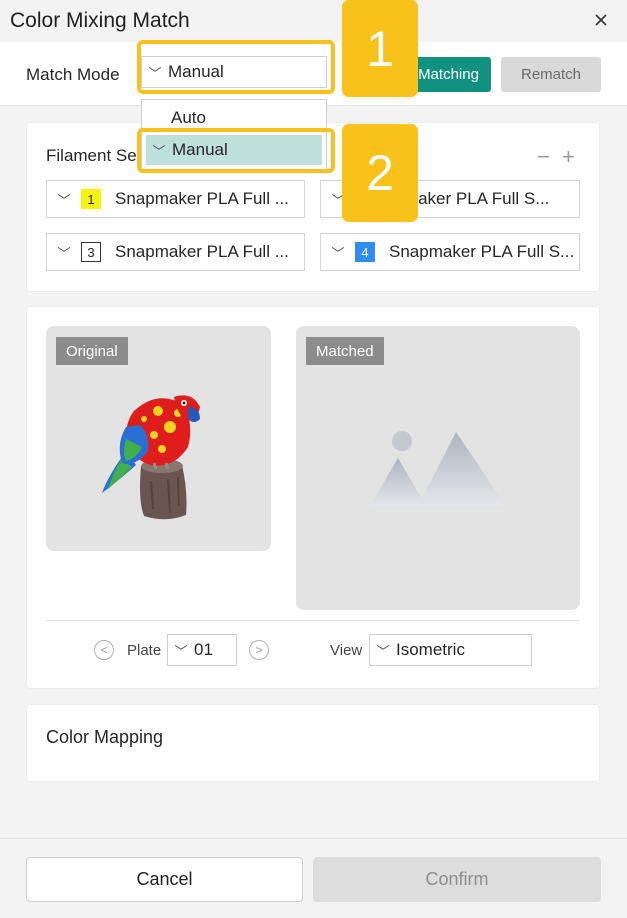 The image size is (627, 918). I want to click on original-preview: Original, so click(158, 438).